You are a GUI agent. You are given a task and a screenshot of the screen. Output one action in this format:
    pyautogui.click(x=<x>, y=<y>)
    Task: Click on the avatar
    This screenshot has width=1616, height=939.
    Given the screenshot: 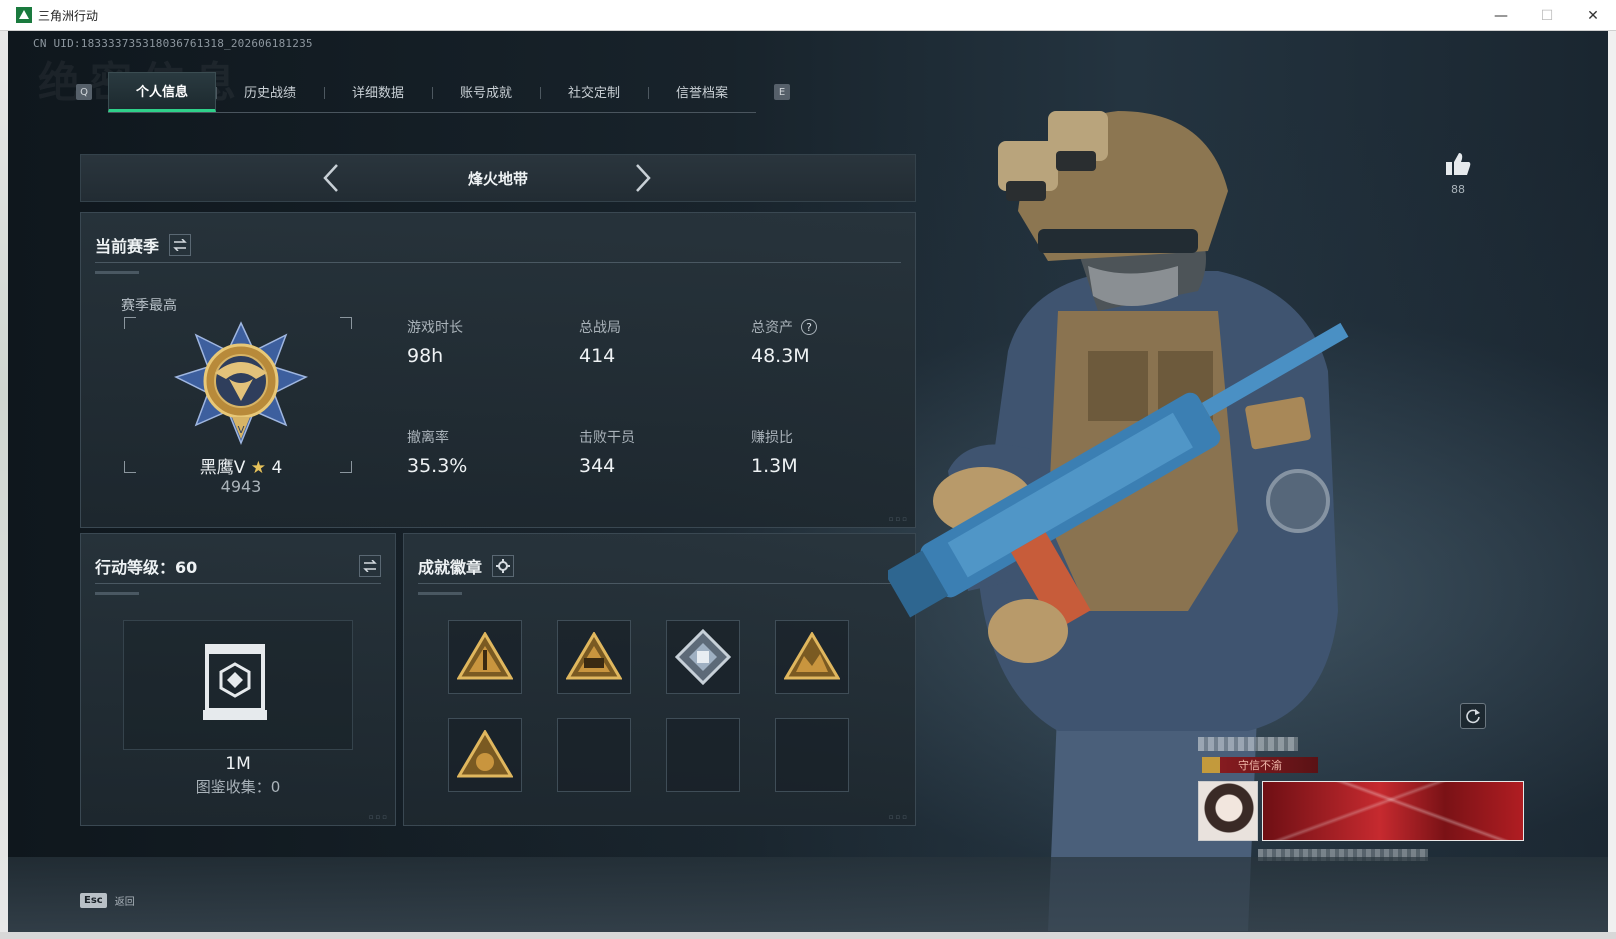 What is the action you would take?
    pyautogui.click(x=1228, y=811)
    